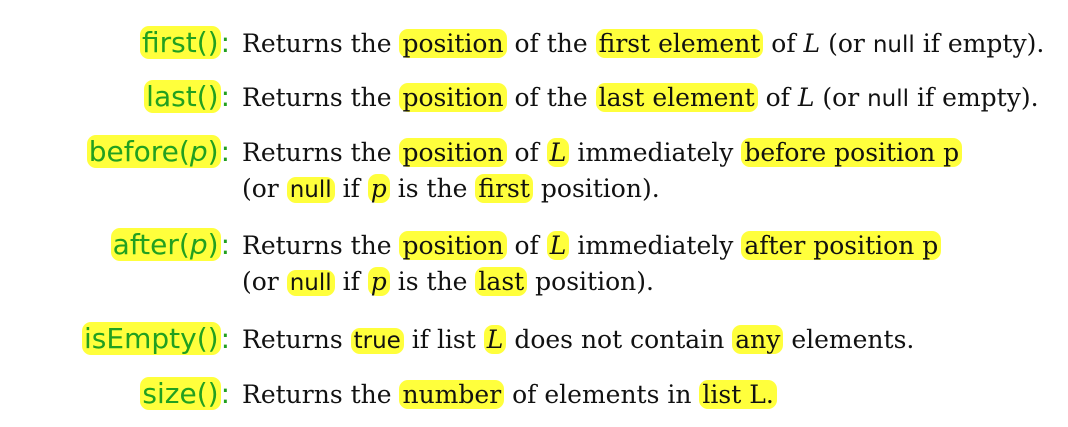 This screenshot has height=427, width=1068. I want to click on method-name: isEmpty, so click(140, 338).